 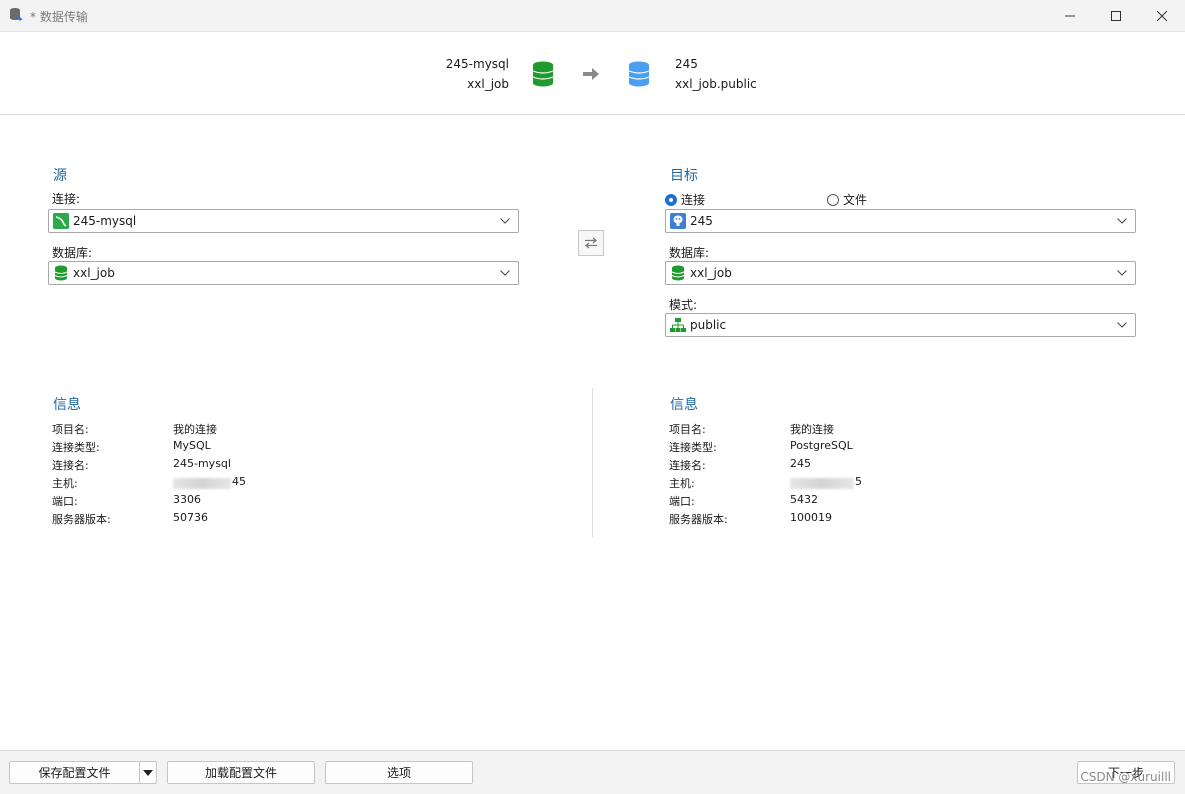 I want to click on swap-icon, so click(x=591, y=243).